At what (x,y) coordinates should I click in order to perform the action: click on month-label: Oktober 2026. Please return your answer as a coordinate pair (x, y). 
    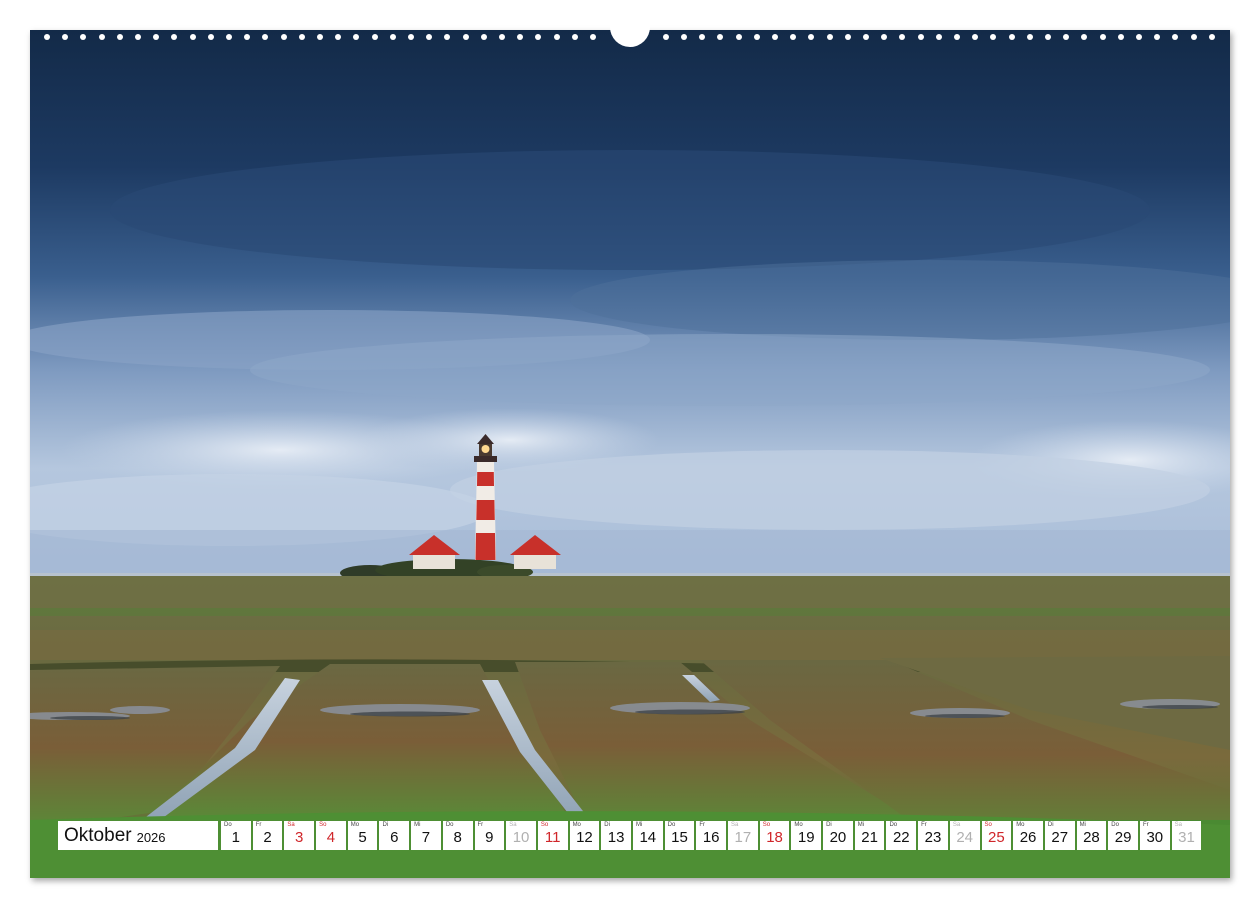
    Looking at the image, I should click on (138, 835).